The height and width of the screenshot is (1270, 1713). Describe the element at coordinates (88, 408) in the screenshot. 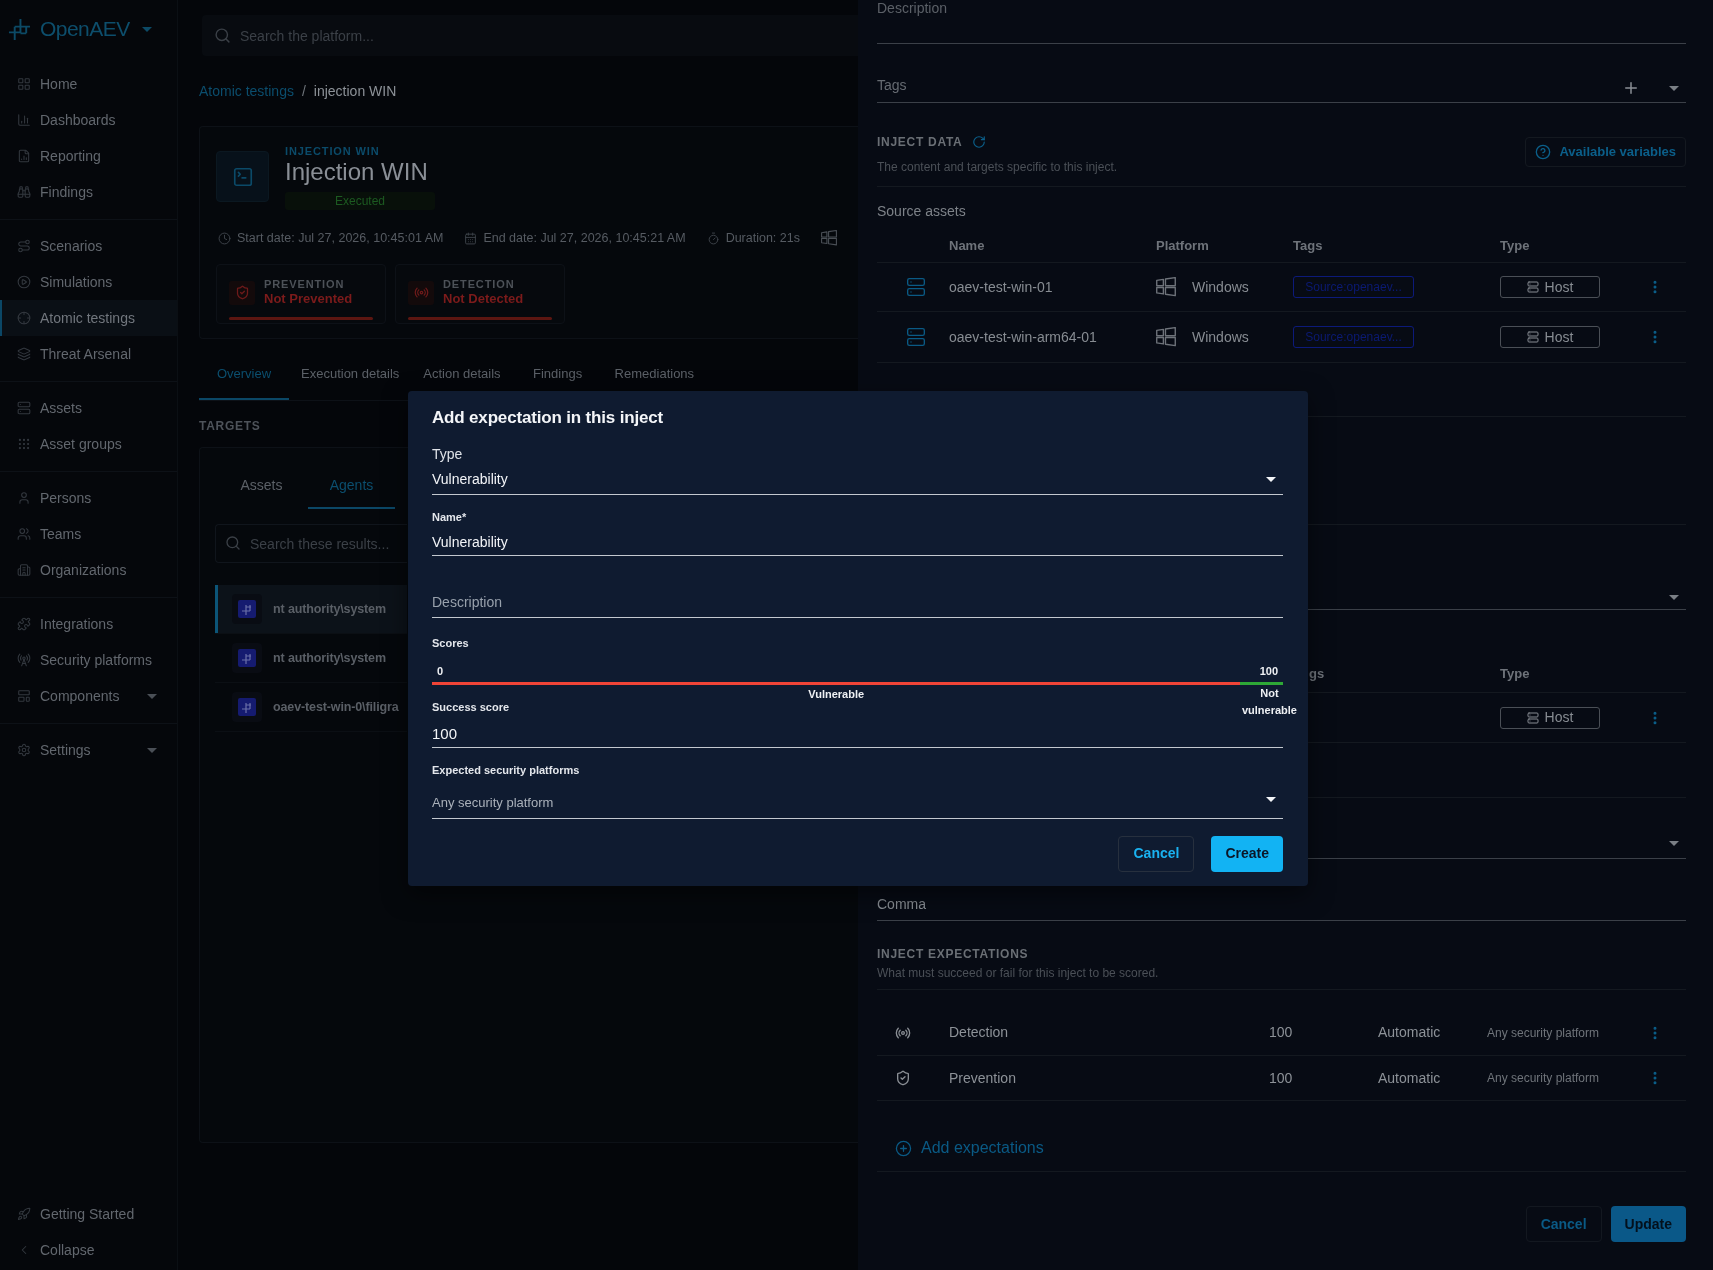

I see `nav-item: Assets` at that location.